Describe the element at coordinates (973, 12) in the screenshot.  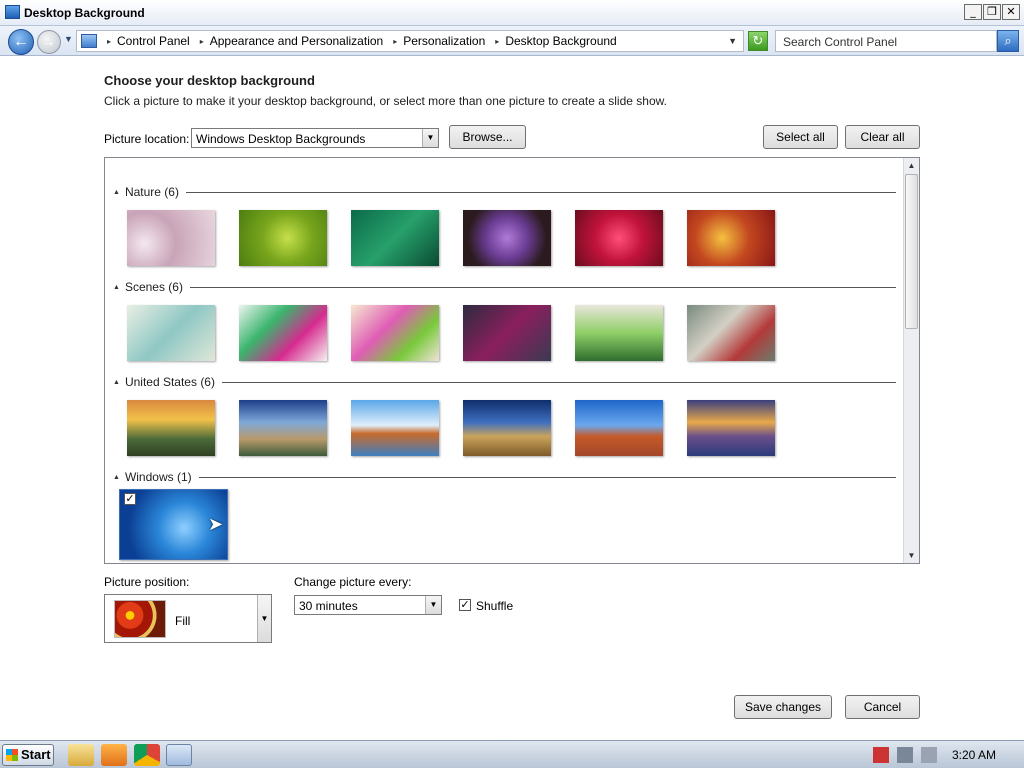
I see `minimize-button: _` at that location.